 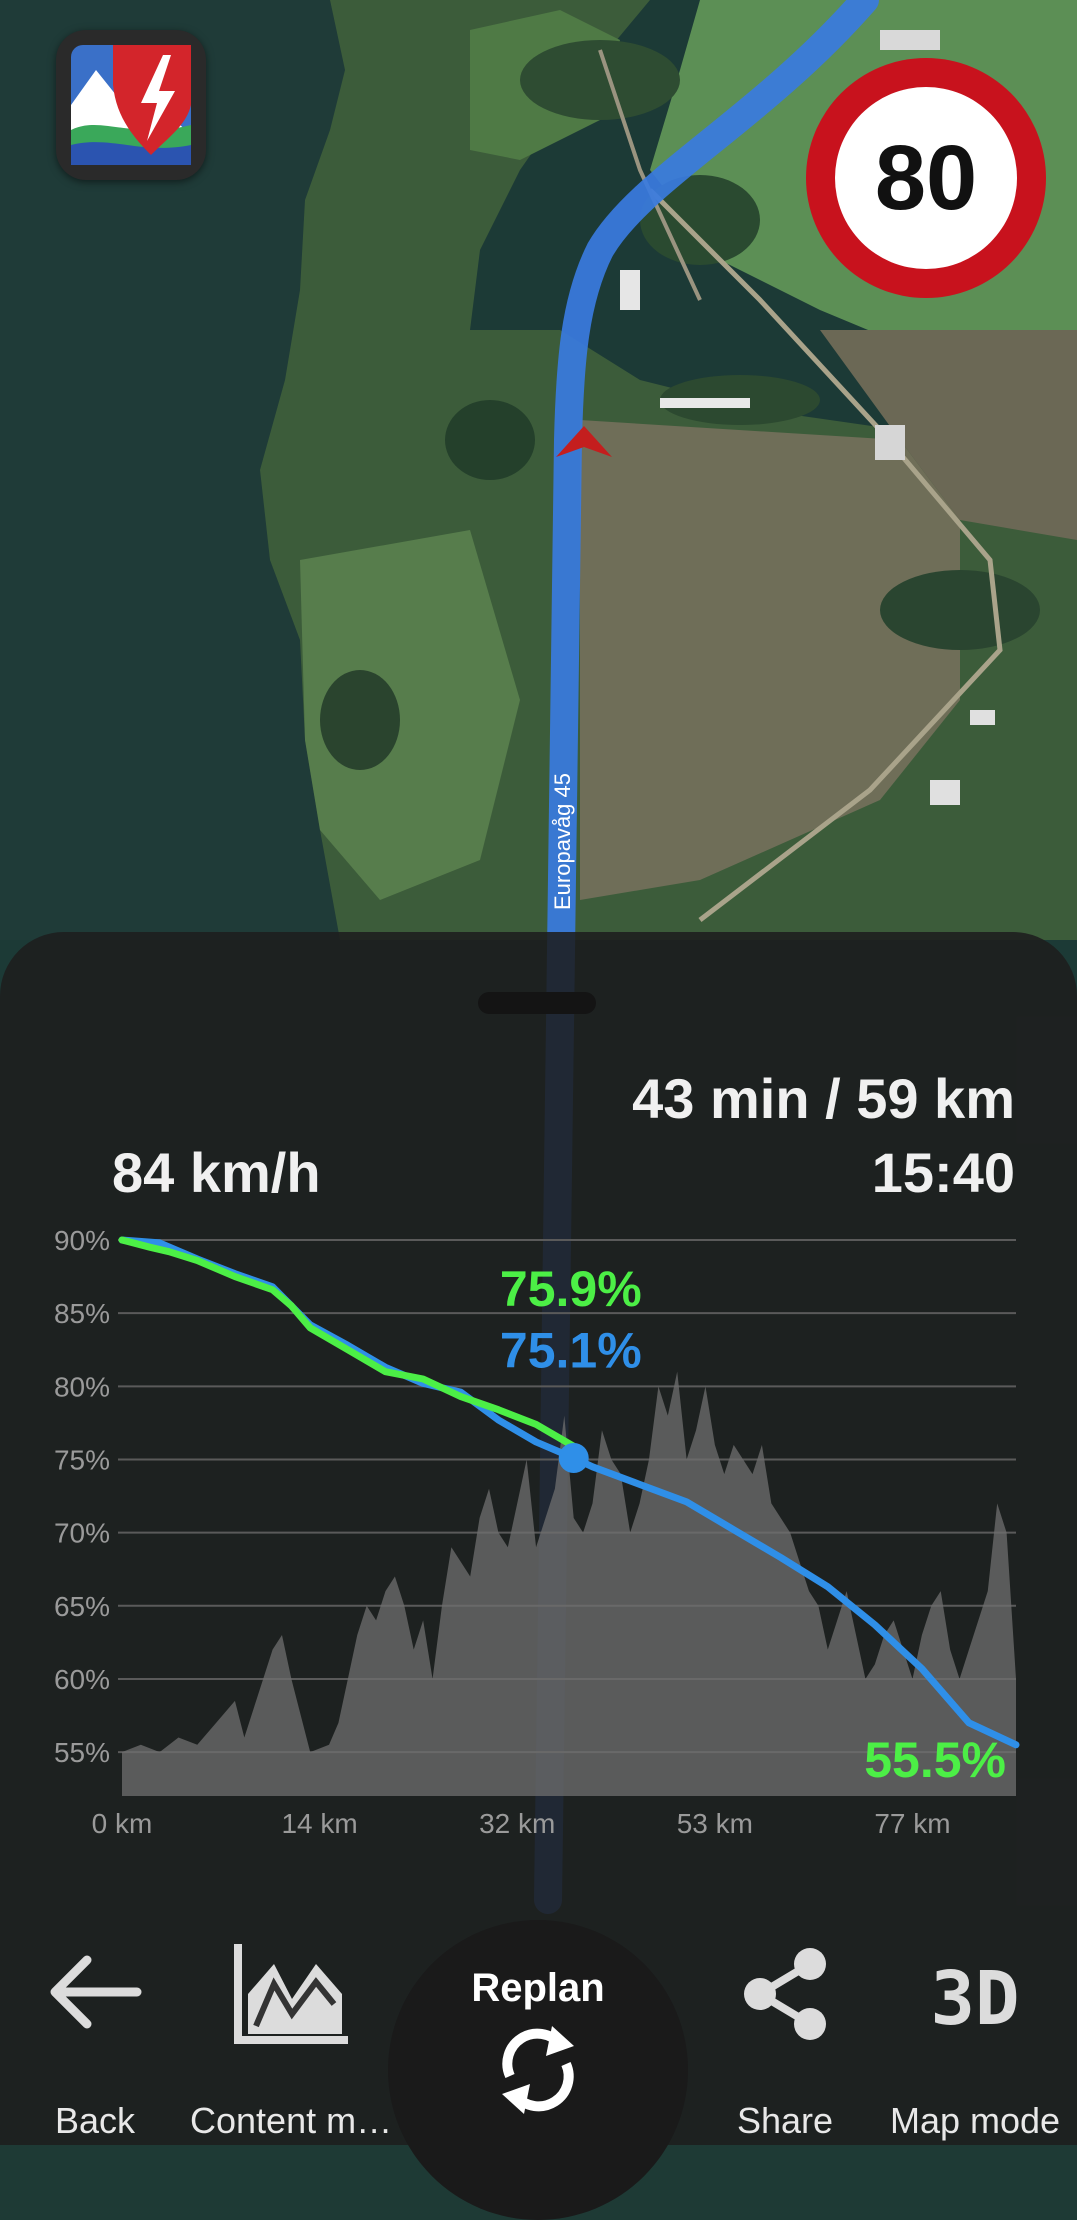 What do you see at coordinates (82, 1606) in the screenshot?
I see `y-tick-label: 65%` at bounding box center [82, 1606].